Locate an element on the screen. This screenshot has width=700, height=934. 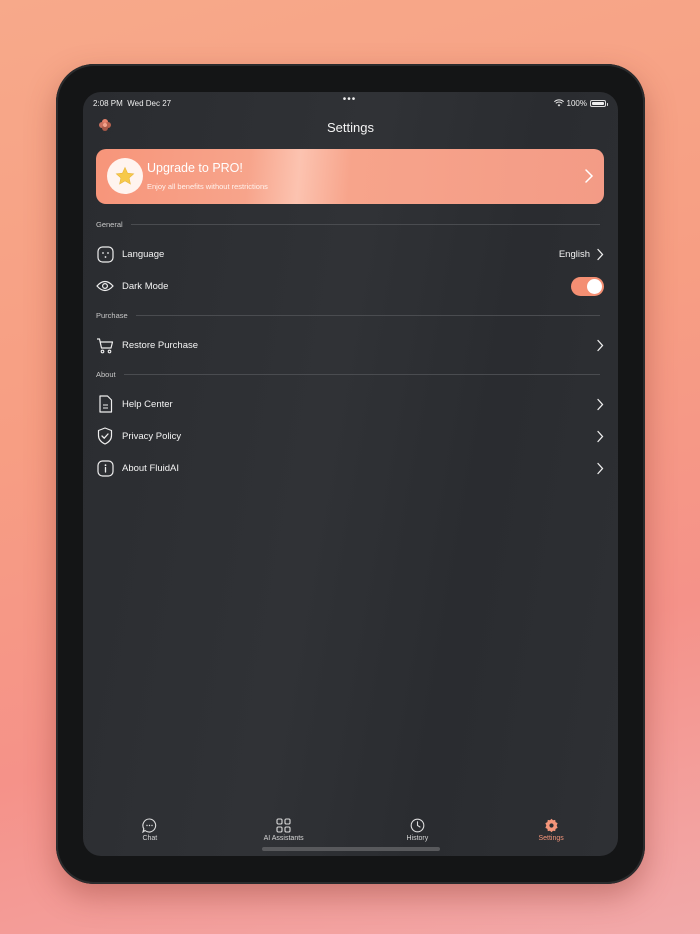
multitask-dots: ••• is located at coordinates (350, 99).